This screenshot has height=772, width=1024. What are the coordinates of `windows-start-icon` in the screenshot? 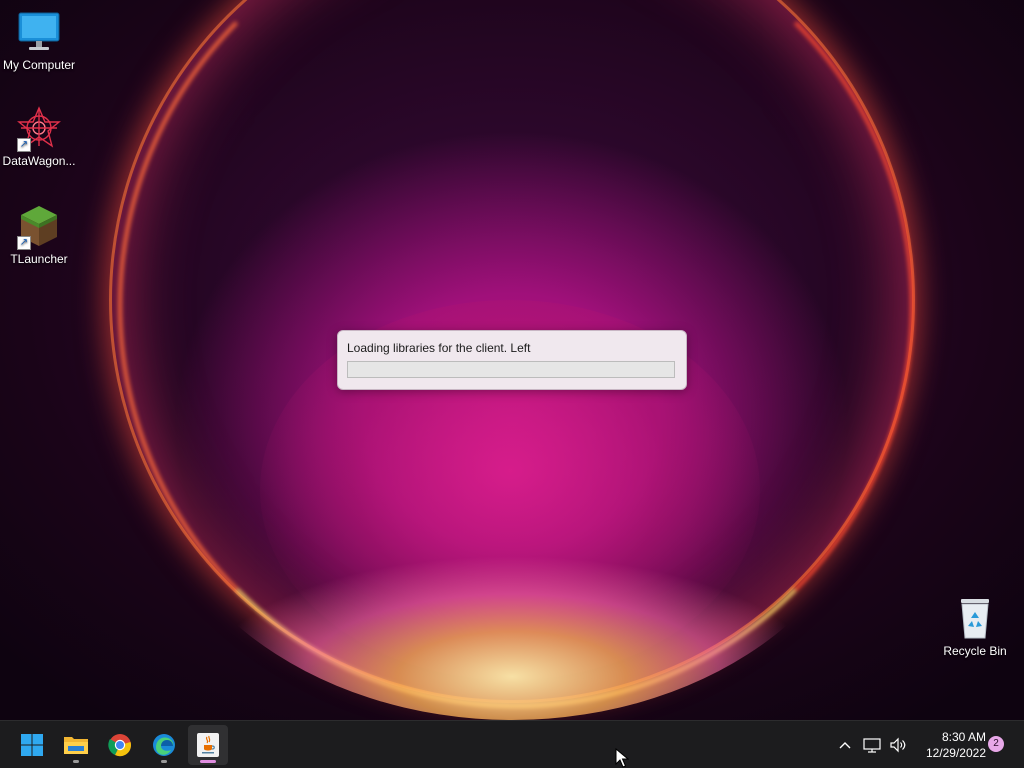 It's located at (32, 745).